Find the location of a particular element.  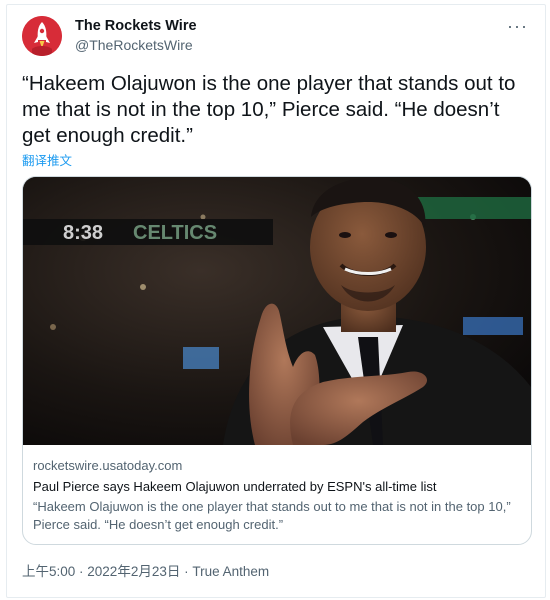

author-handle: @TheRocketsWire is located at coordinates (134, 45).